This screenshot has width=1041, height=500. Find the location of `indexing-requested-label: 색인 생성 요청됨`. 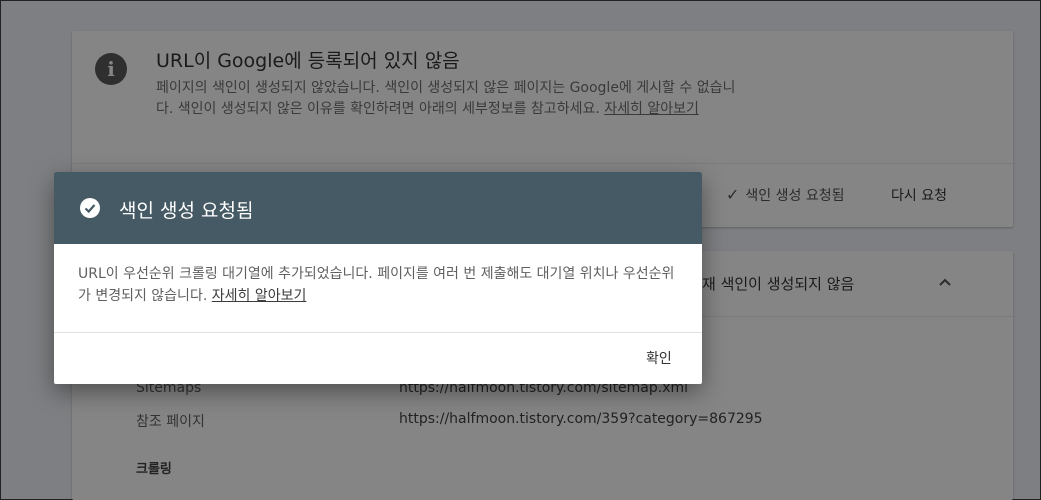

indexing-requested-label: 색인 생성 요청됨 is located at coordinates (795, 196).